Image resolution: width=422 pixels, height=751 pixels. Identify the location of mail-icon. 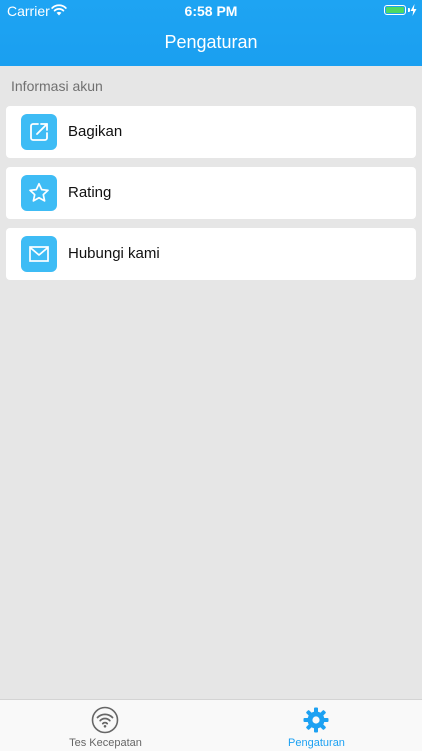
(39, 254).